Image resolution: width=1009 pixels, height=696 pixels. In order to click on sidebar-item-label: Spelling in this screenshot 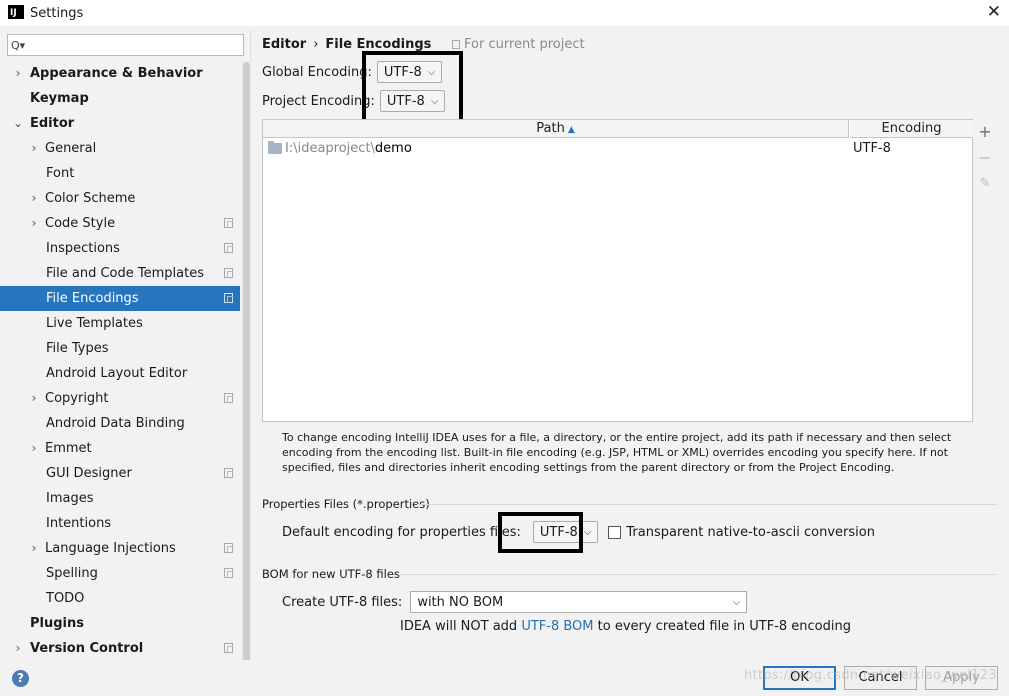, I will do `click(72, 573)`.